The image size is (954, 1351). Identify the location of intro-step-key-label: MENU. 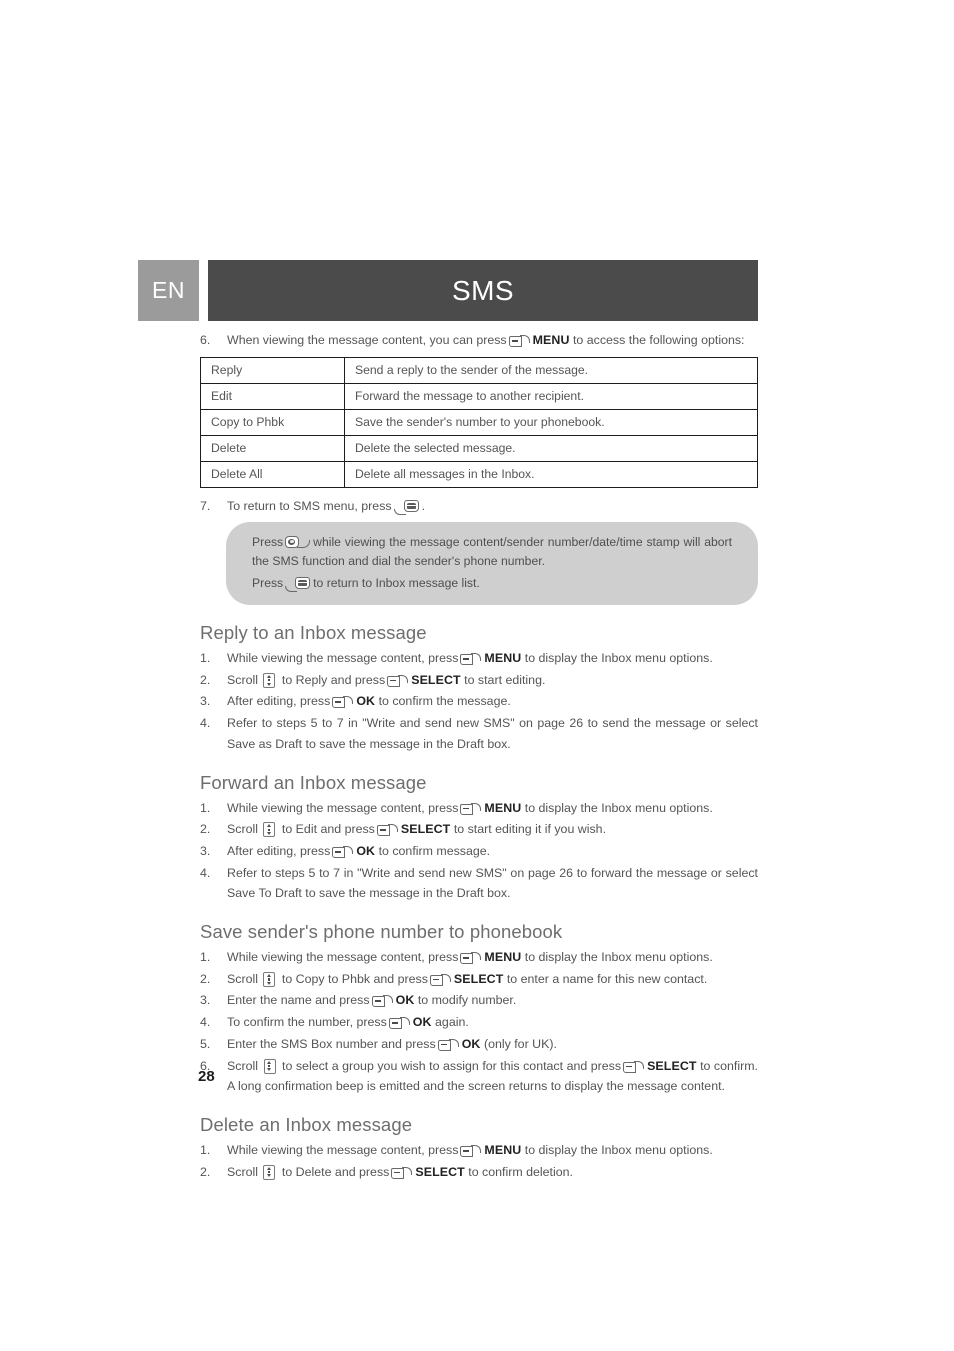
(551, 340).